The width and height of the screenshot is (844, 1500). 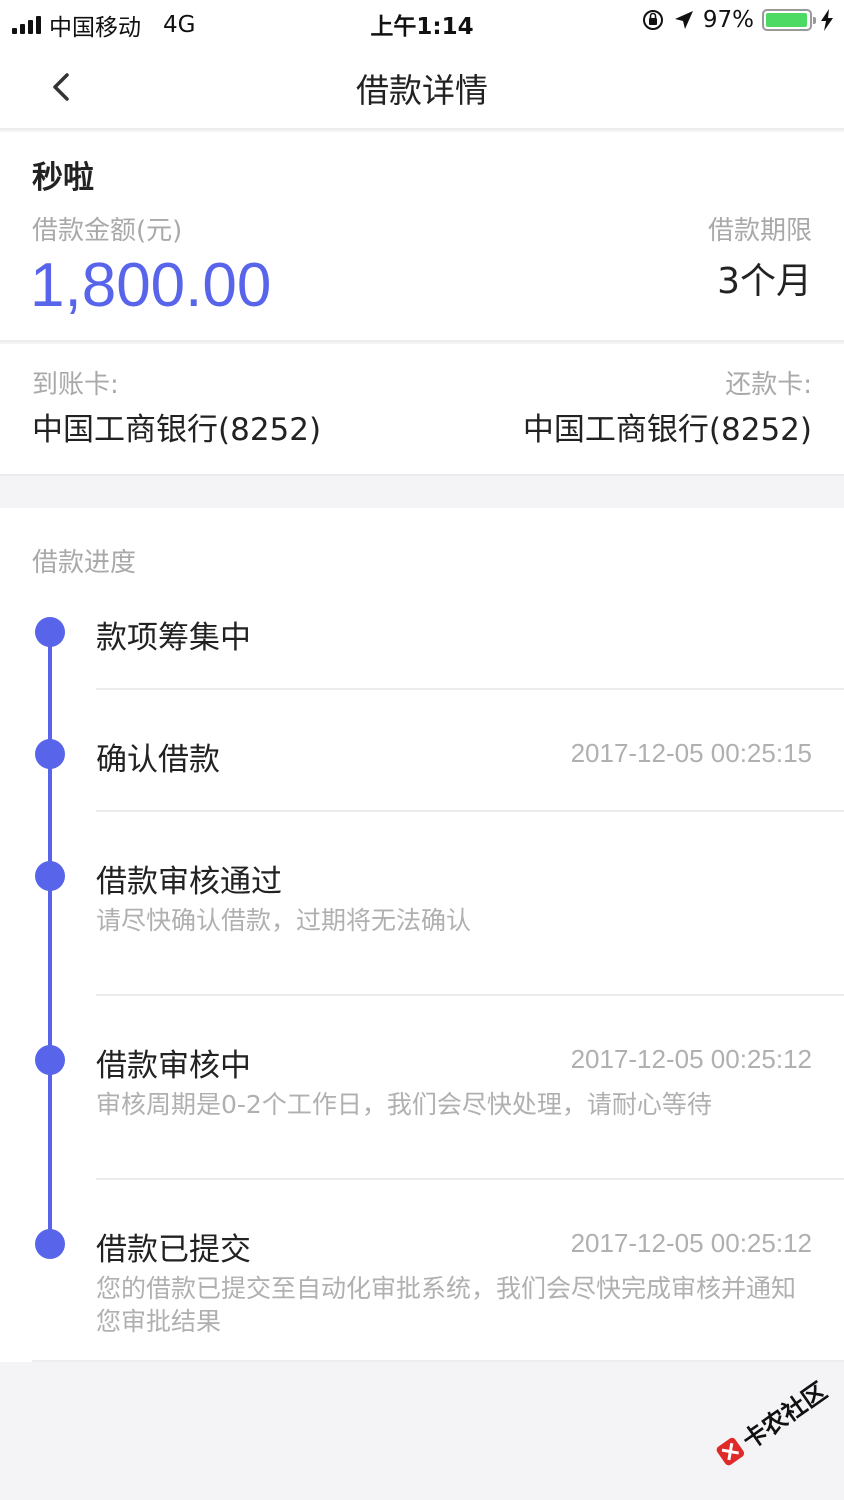 I want to click on location-arrow-icon, so click(x=683, y=20).